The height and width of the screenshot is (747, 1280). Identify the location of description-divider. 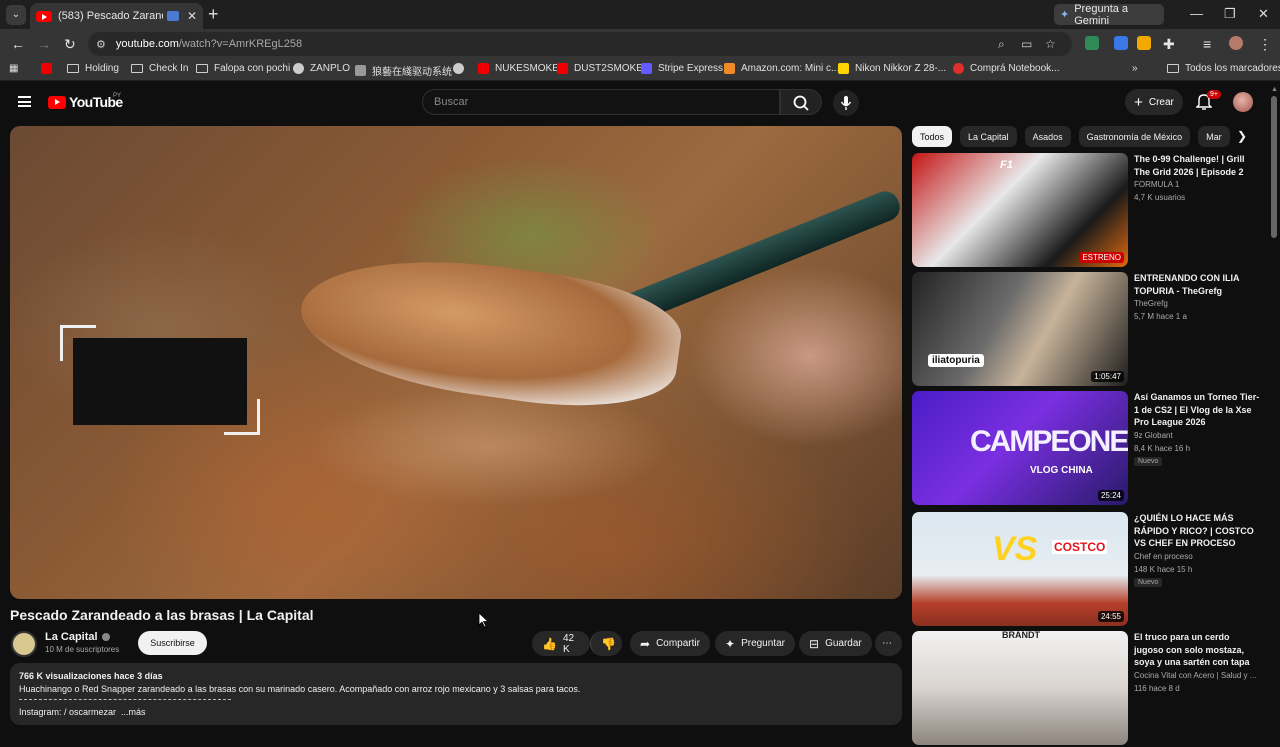
(125, 699).